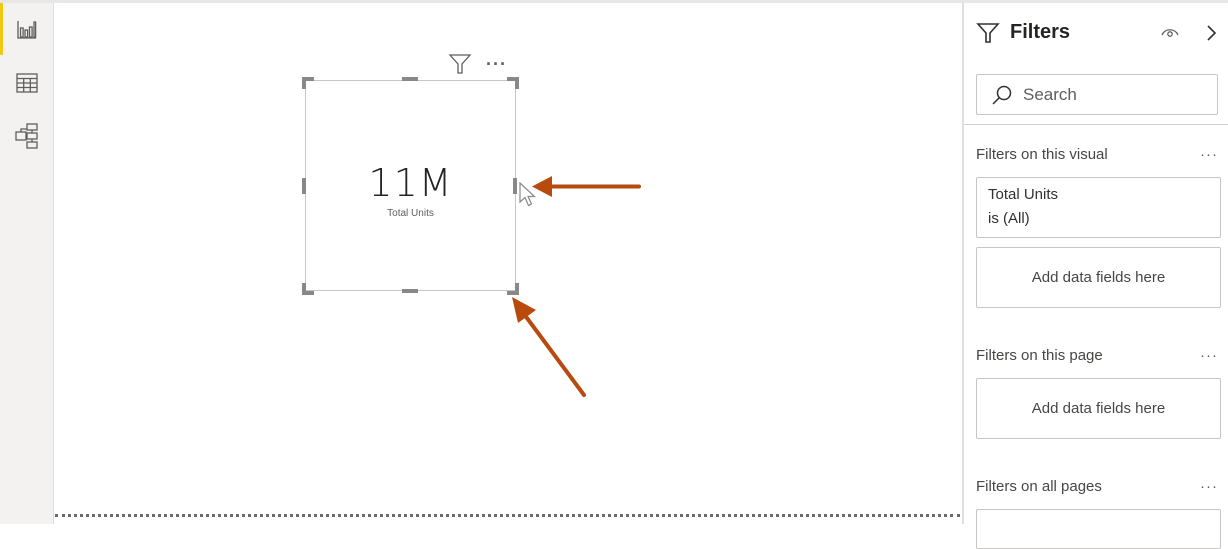 The height and width of the screenshot is (549, 1228). What do you see at coordinates (1113, 94) in the screenshot?
I see `search-input` at bounding box center [1113, 94].